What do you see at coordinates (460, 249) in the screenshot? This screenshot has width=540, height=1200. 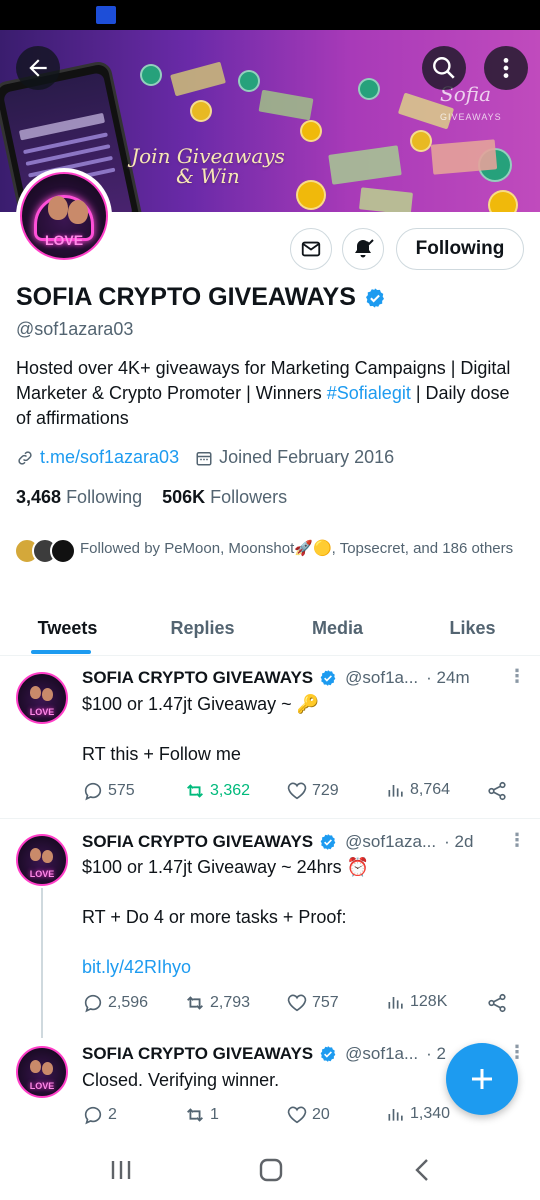 I see `following-button: Following` at bounding box center [460, 249].